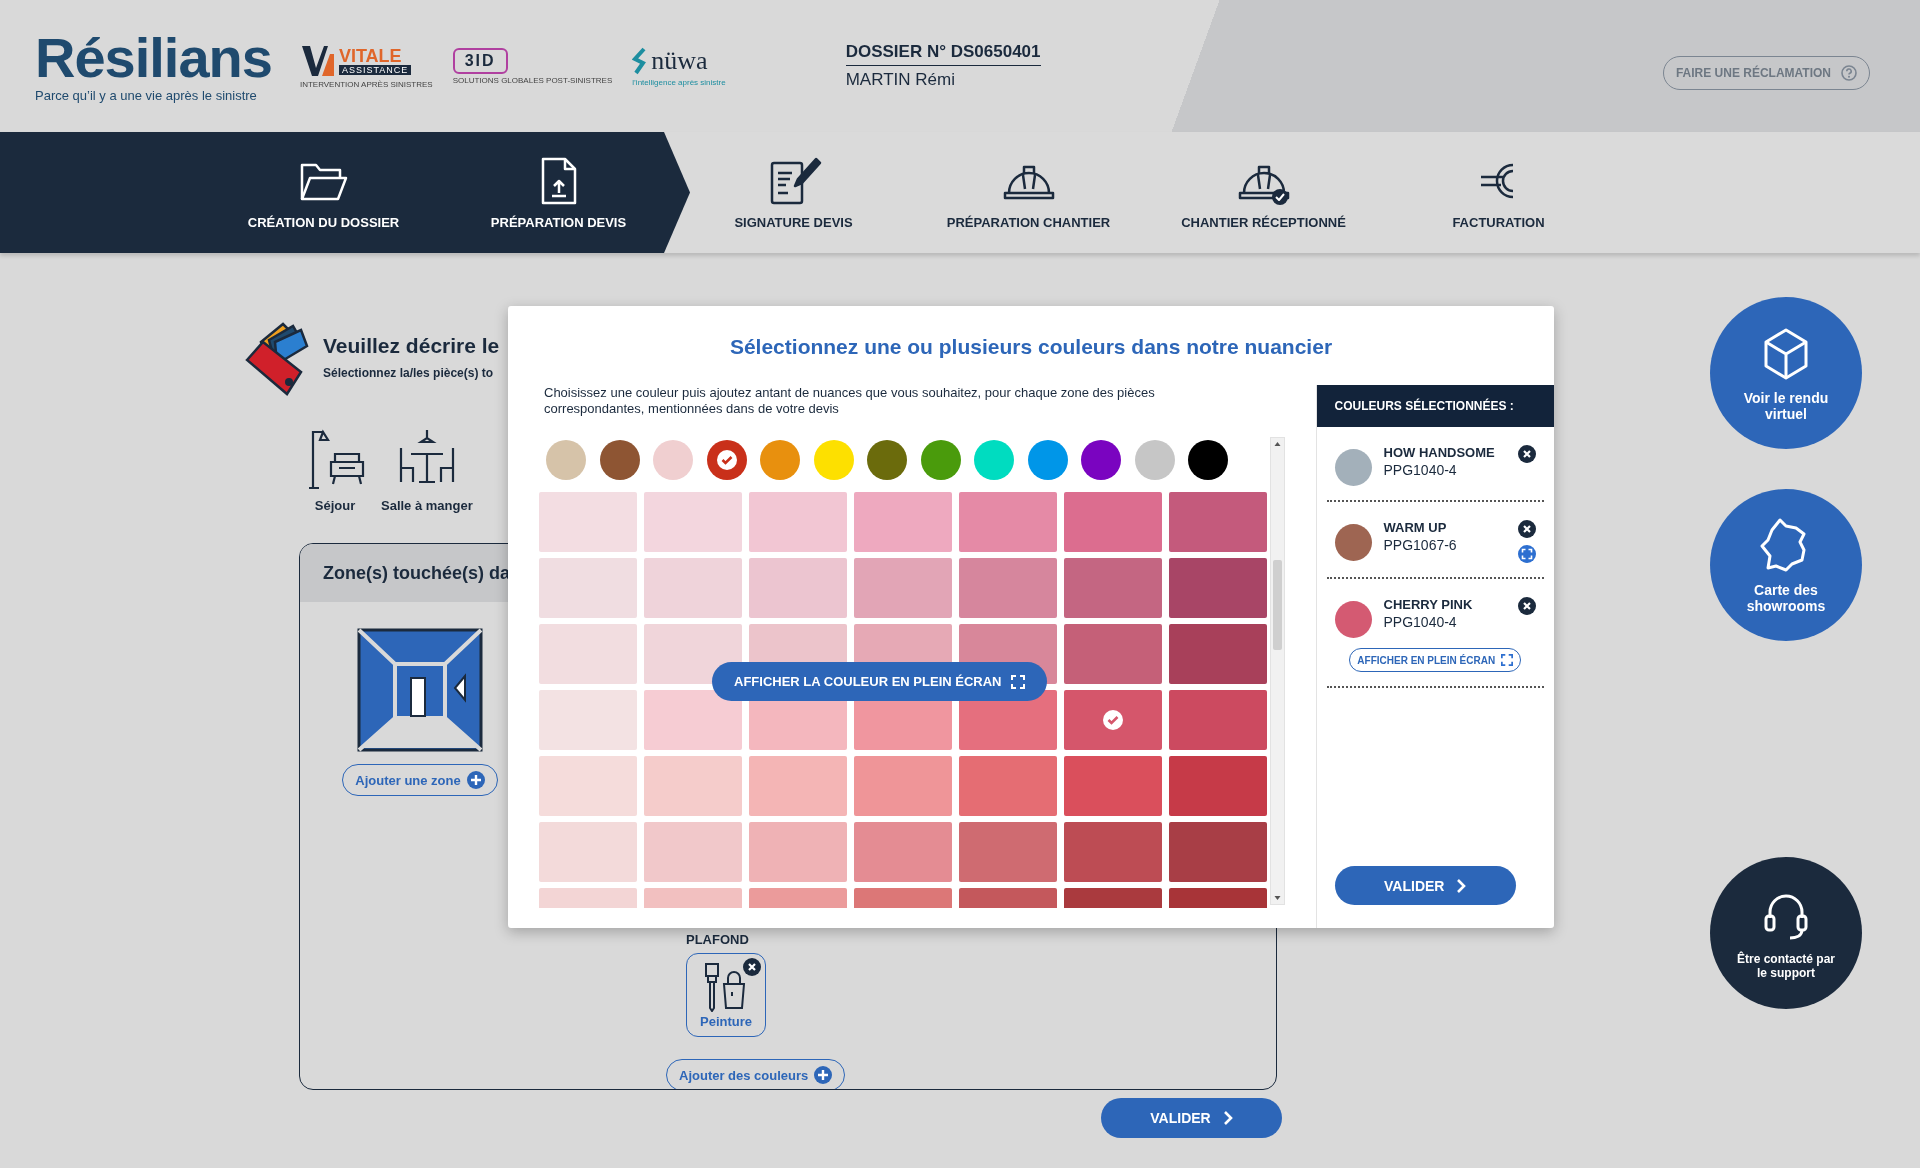  What do you see at coordinates (532, 80) in the screenshot?
I see `partner-tagline: SOLUTIONS GLOBALES POST-SINISTRES` at bounding box center [532, 80].